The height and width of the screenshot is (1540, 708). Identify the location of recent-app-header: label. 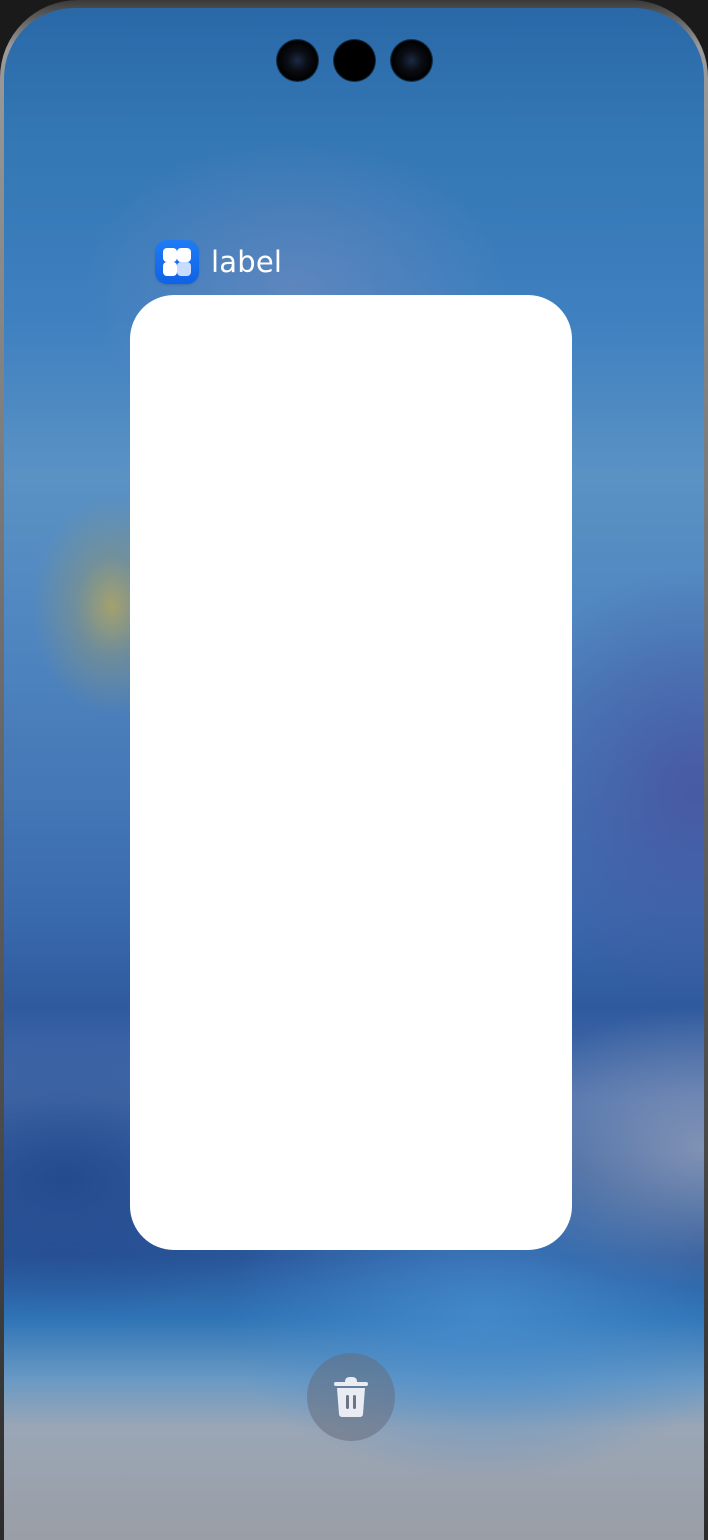
(218, 262).